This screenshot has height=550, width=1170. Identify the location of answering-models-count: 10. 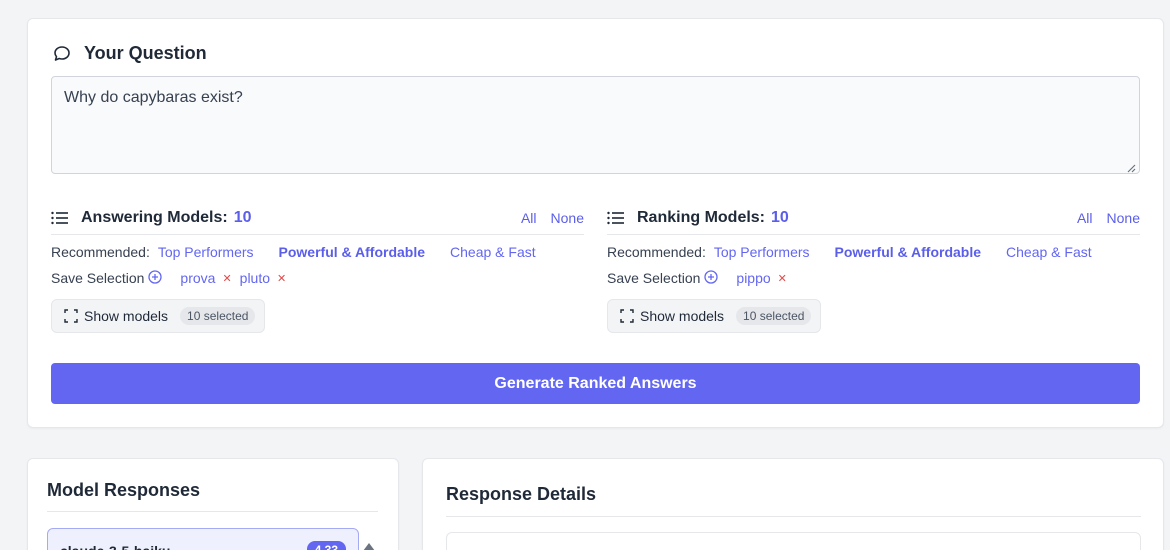
(242, 217).